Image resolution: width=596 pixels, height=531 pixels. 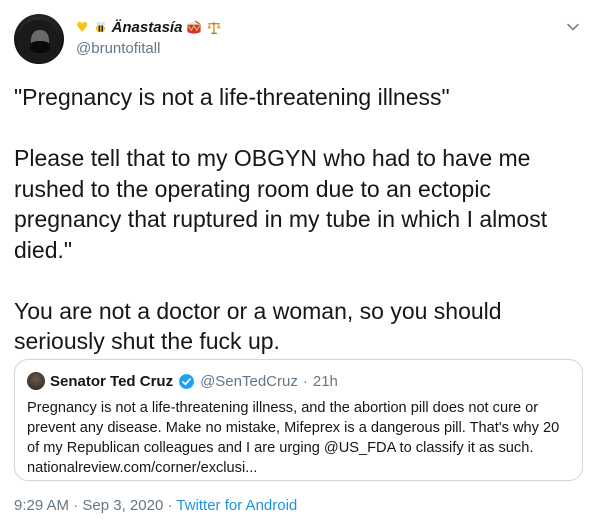 I want to click on author-handle: @bruntofitall, so click(x=118, y=48).